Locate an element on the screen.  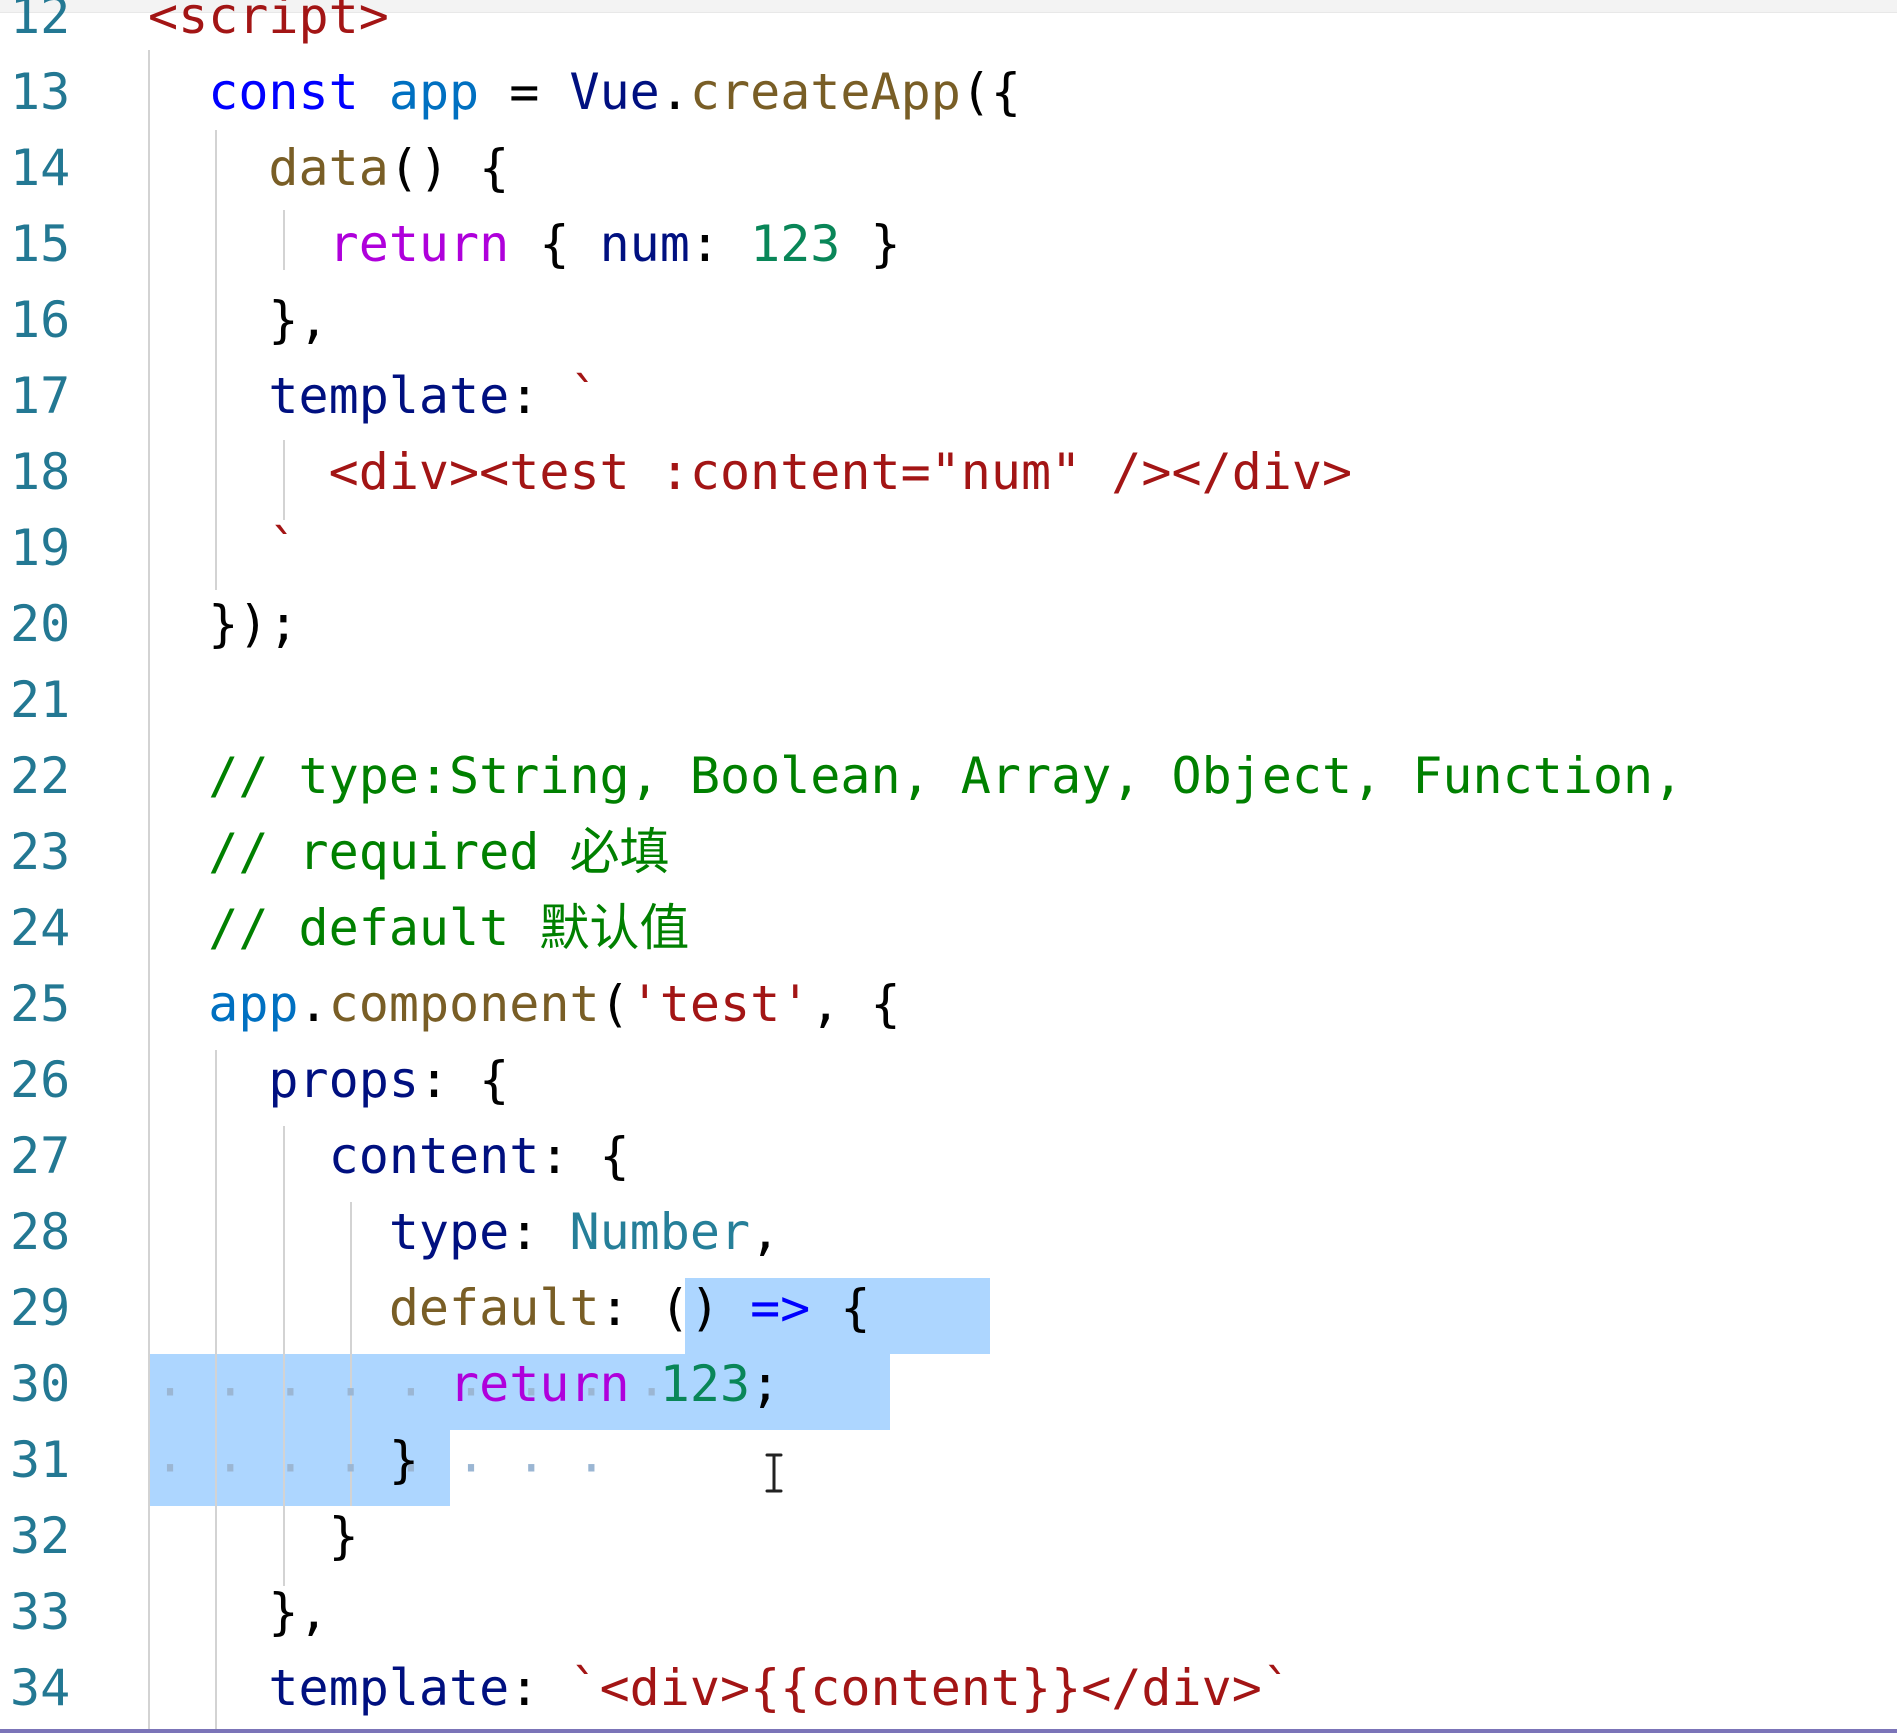
code-token: }); is located at coordinates (223, 624).